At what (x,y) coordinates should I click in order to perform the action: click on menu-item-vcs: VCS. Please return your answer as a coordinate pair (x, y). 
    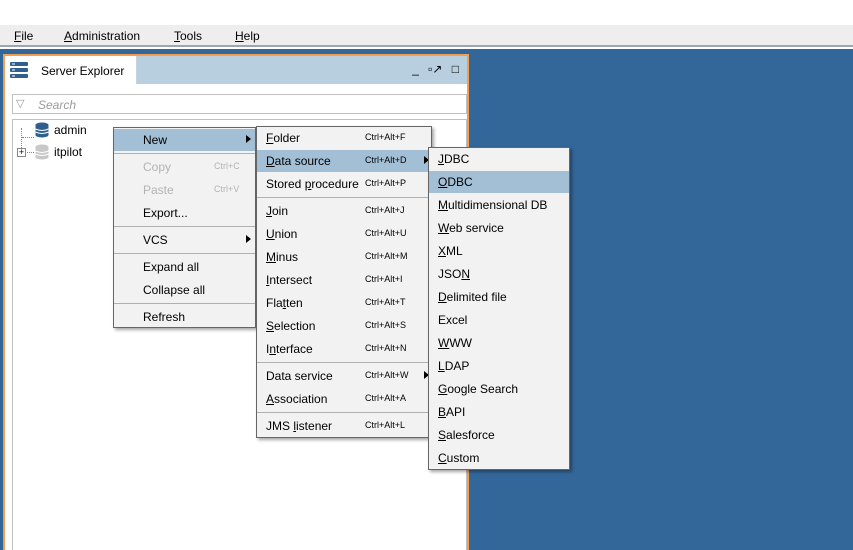
    Looking at the image, I should click on (184, 240).